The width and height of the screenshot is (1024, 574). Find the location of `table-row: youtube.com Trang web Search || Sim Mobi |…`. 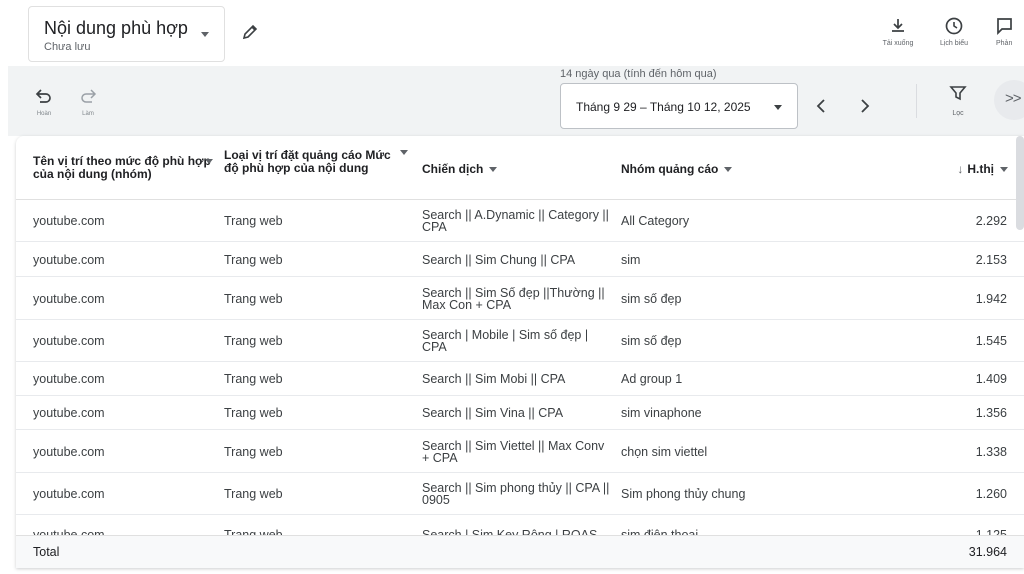

table-row: youtube.com Trang web Search || Sim Mobi |… is located at coordinates (520, 379).